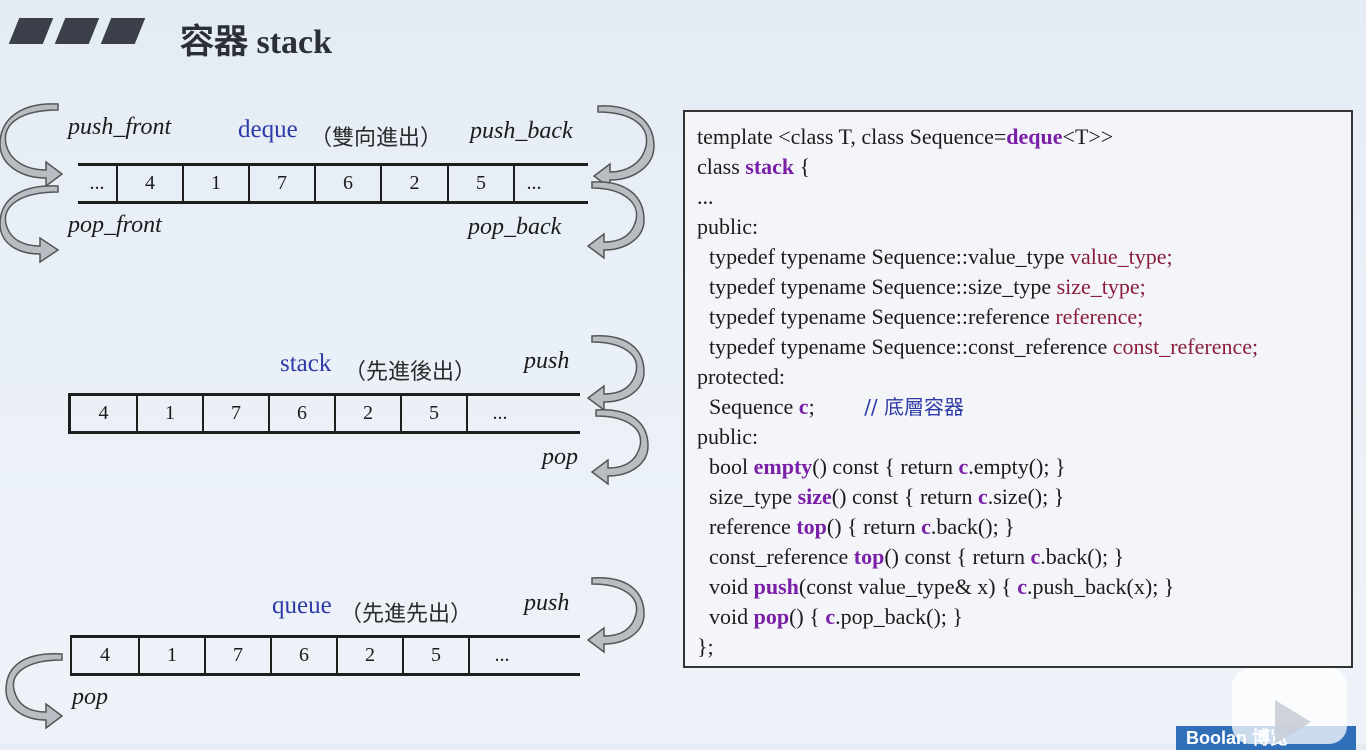 Image resolution: width=1366 pixels, height=750 pixels. I want to click on deque-cell: 5, so click(480, 183).